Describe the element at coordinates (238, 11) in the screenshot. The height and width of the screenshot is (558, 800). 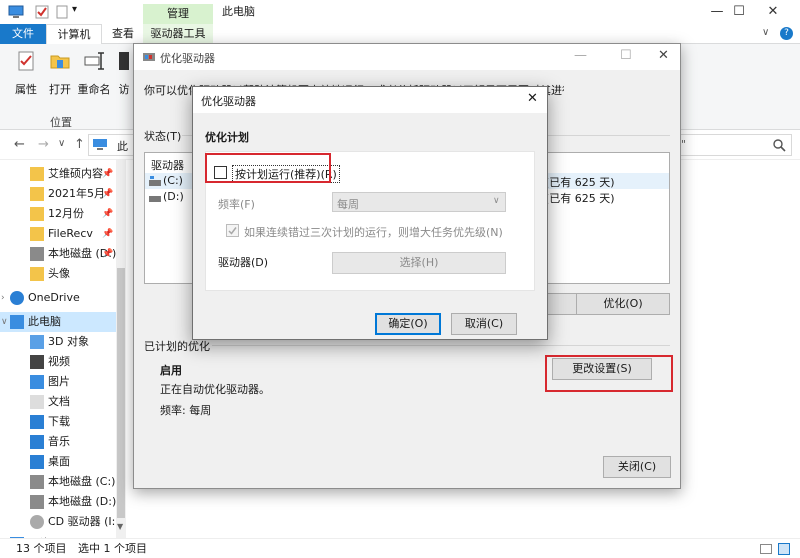
I see `window-title: 此电脑` at that location.